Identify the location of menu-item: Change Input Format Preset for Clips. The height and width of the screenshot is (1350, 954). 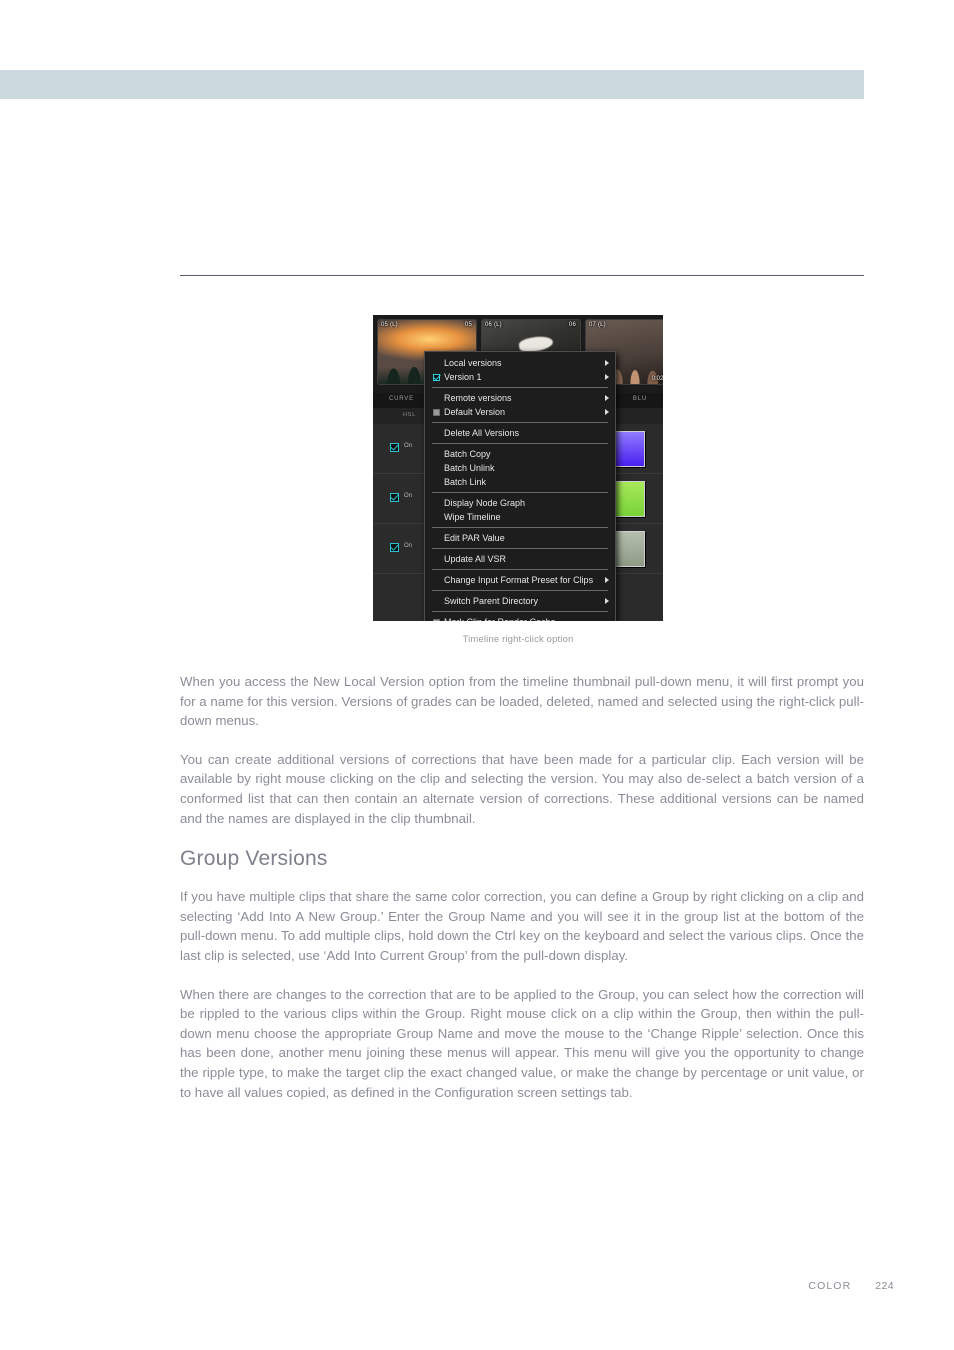
(520, 580).